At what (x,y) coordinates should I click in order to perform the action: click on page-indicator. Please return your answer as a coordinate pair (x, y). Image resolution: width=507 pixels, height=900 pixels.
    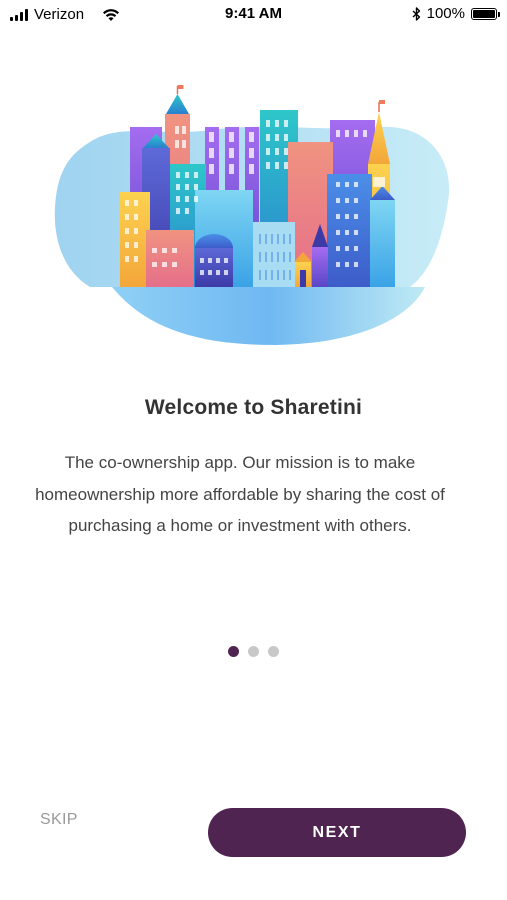
    Looking at the image, I should click on (253, 651).